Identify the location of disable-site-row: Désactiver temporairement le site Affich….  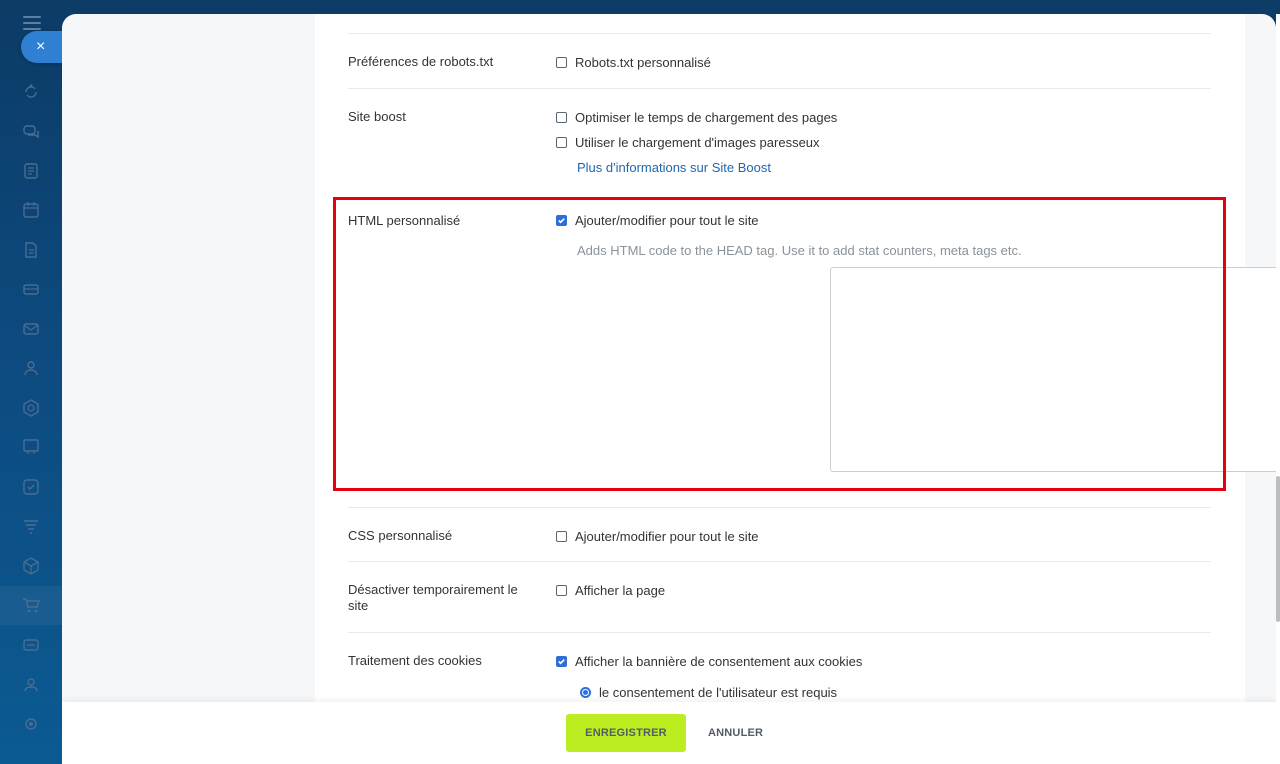
(779, 596).